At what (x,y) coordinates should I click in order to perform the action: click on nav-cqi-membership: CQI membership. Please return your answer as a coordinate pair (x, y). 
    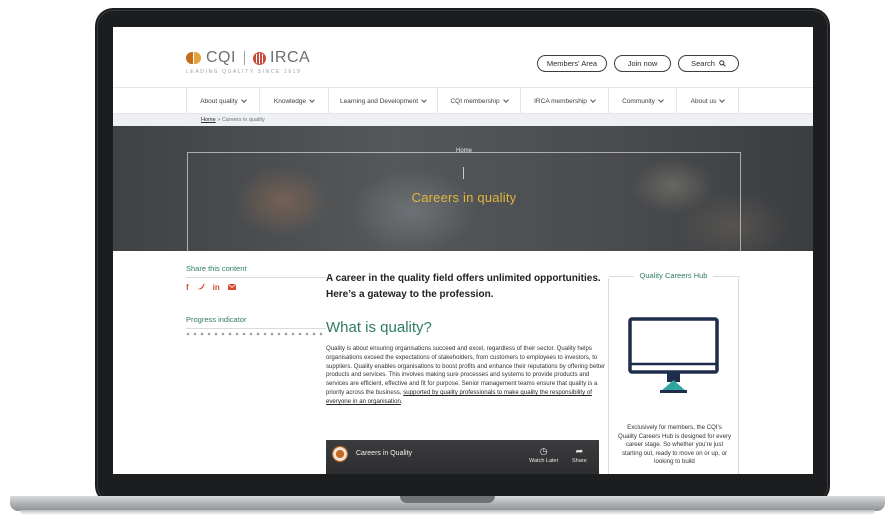
    Looking at the image, I should click on (478, 101).